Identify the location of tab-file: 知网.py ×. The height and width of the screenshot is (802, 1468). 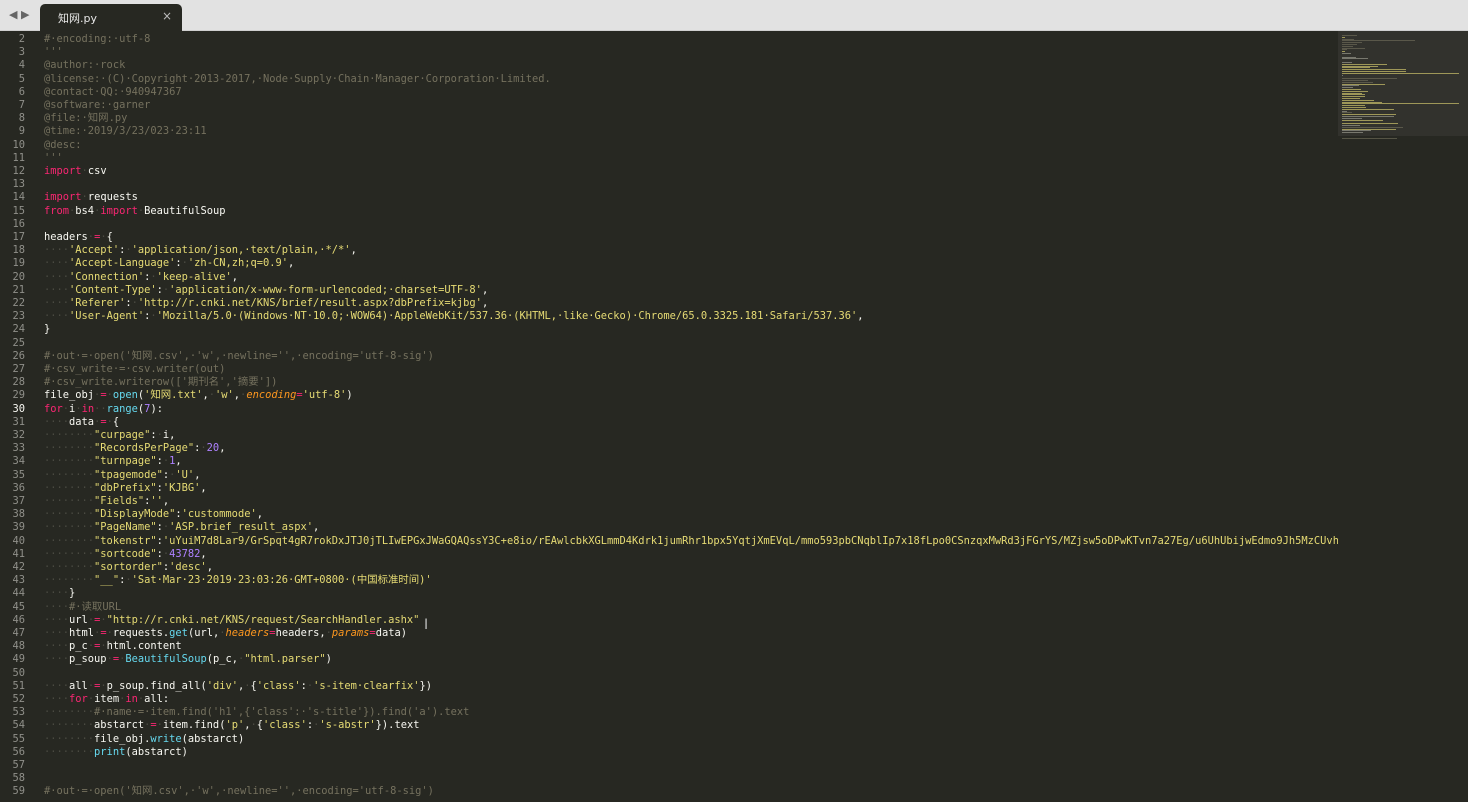
(111, 17).